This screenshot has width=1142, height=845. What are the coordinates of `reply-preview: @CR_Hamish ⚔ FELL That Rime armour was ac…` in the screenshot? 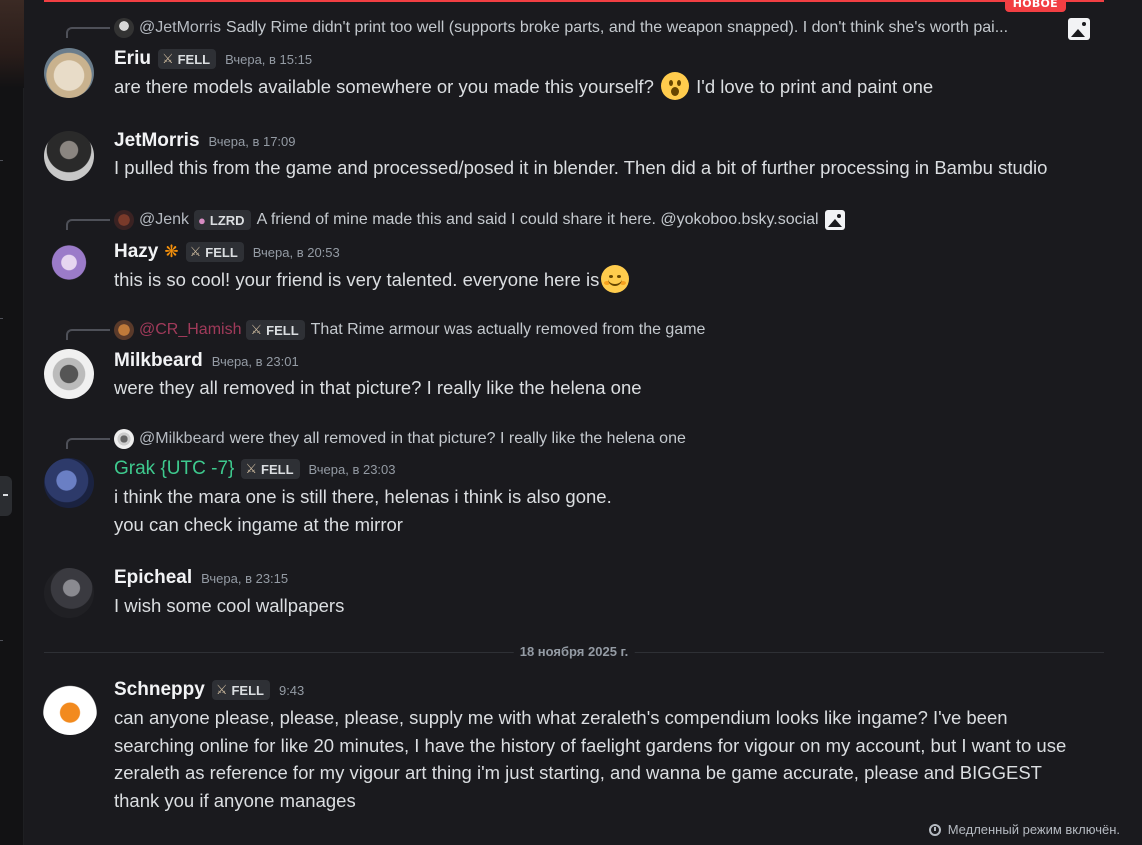 It's located at (409, 330).